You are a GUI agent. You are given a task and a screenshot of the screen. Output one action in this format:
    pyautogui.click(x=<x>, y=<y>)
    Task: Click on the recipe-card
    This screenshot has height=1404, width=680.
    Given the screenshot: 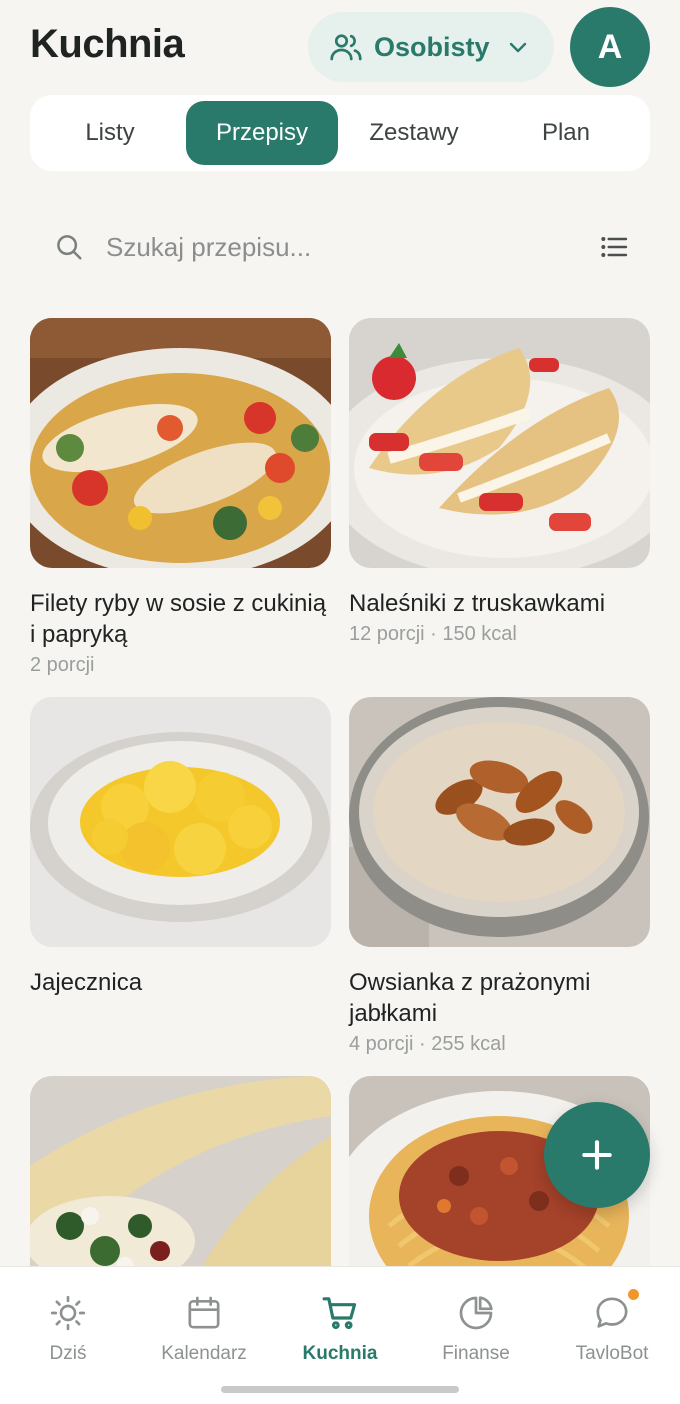 What is the action you would take?
    pyautogui.click(x=180, y=1171)
    